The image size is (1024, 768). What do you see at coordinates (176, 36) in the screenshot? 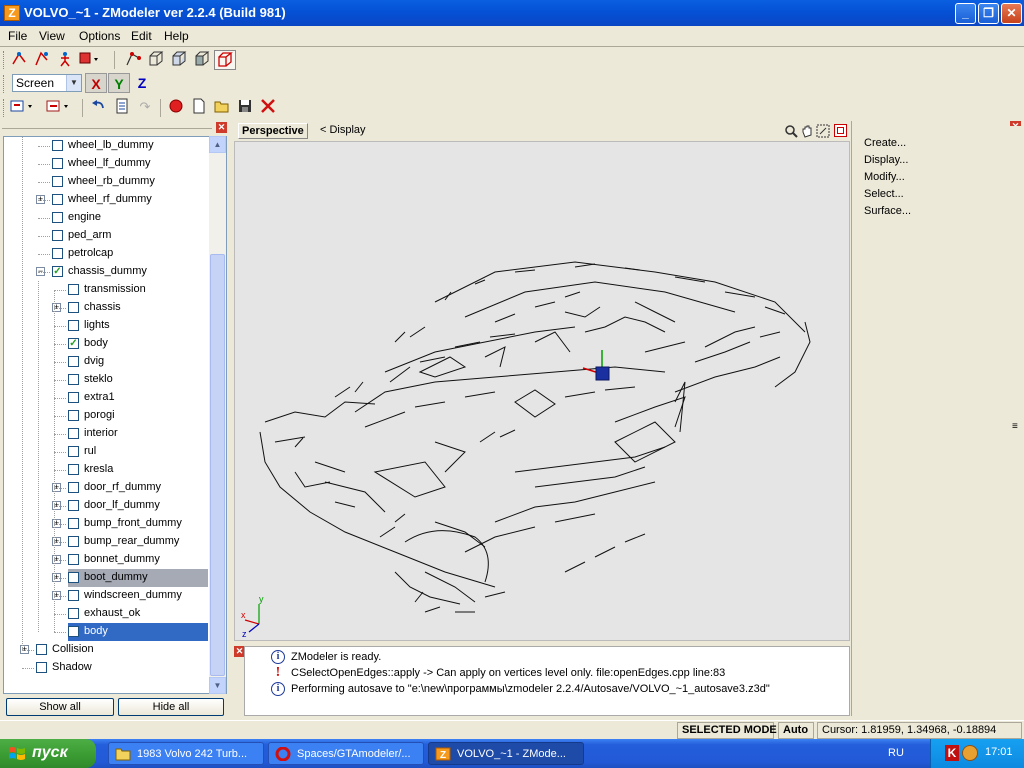
I see `menu-help: Help` at bounding box center [176, 36].